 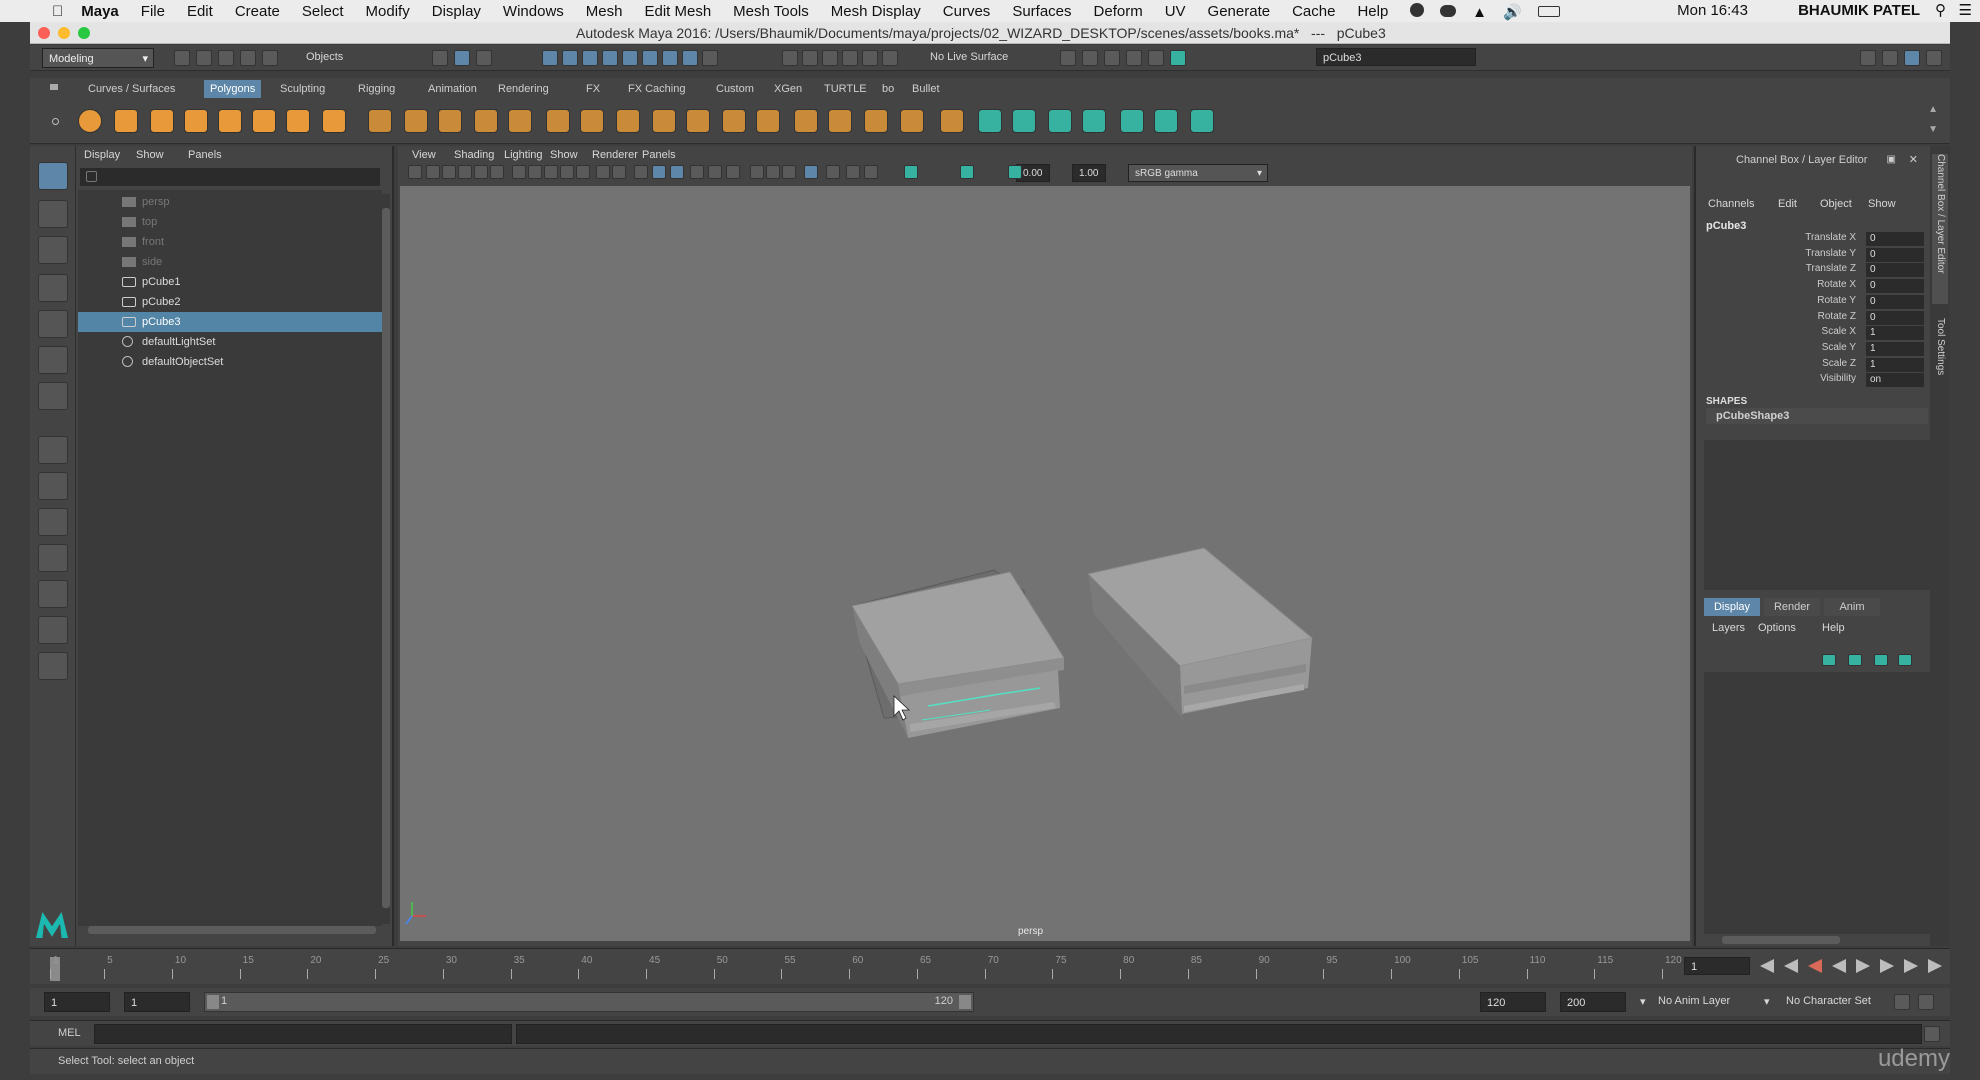 What do you see at coordinates (248, 58) in the screenshot?
I see `undo-icon` at bounding box center [248, 58].